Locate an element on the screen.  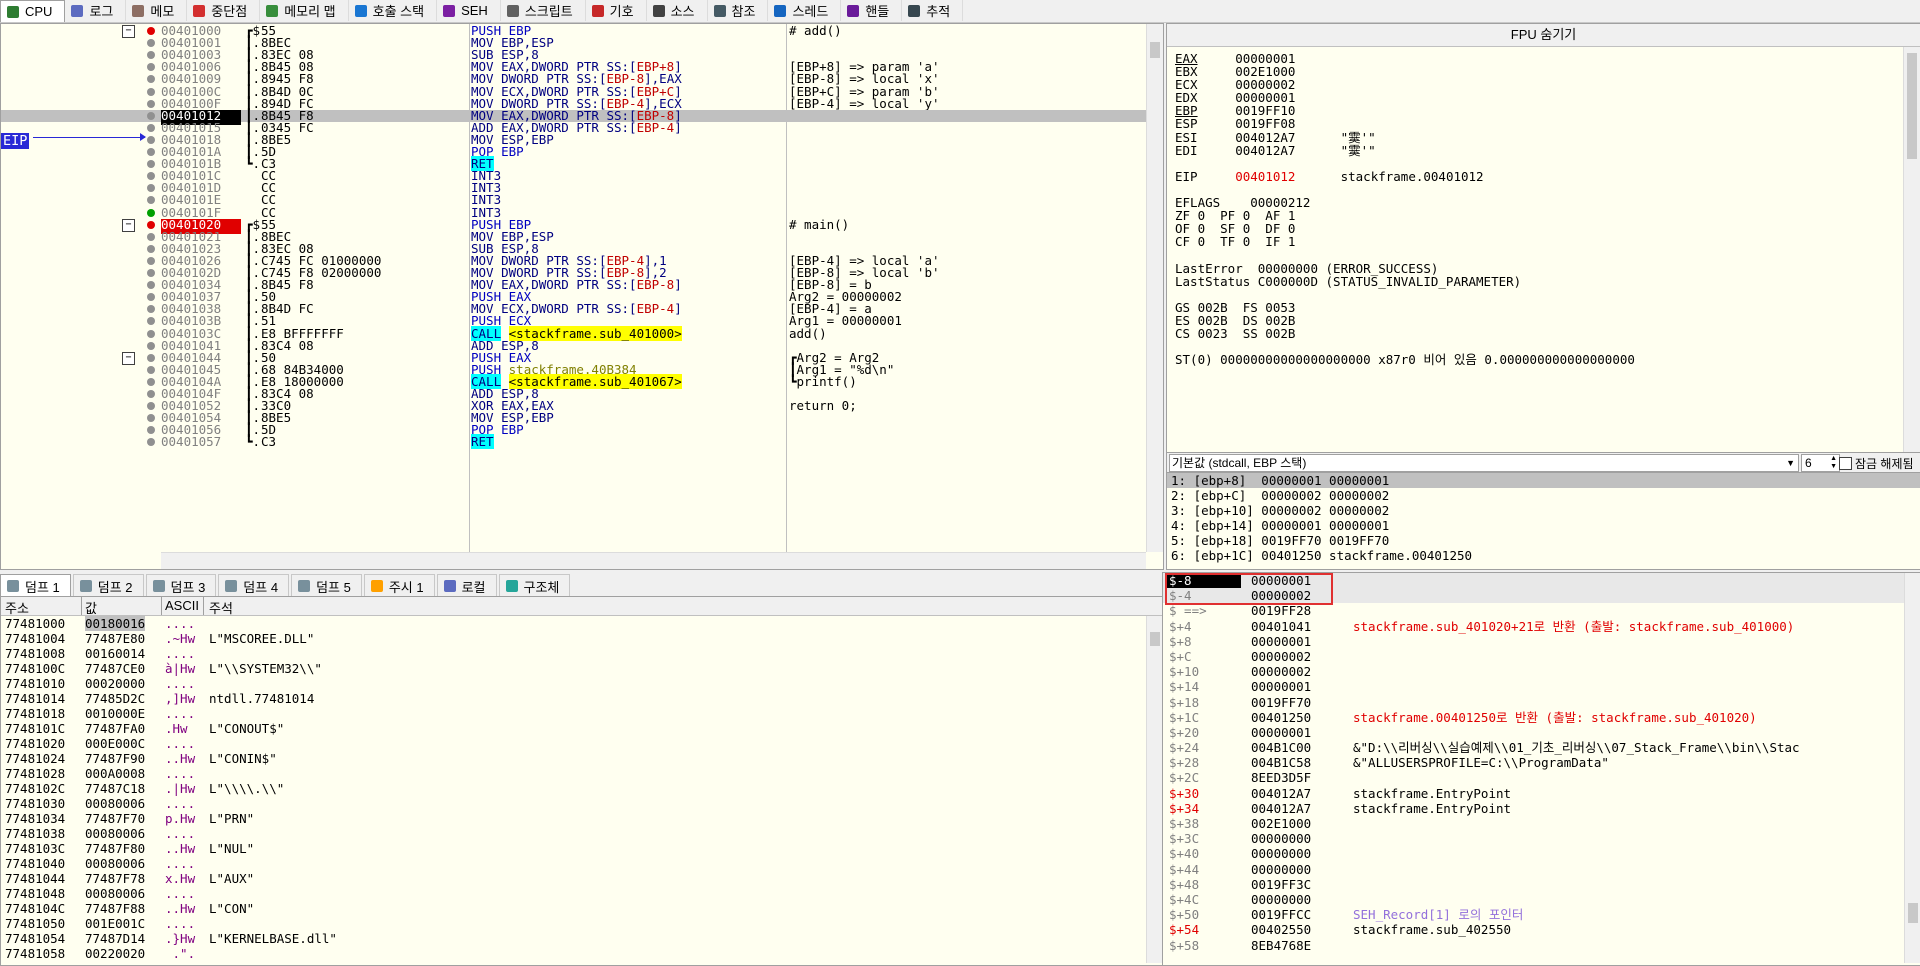
register-line: GS 002B FS 0053 is located at coordinates (1405, 307).